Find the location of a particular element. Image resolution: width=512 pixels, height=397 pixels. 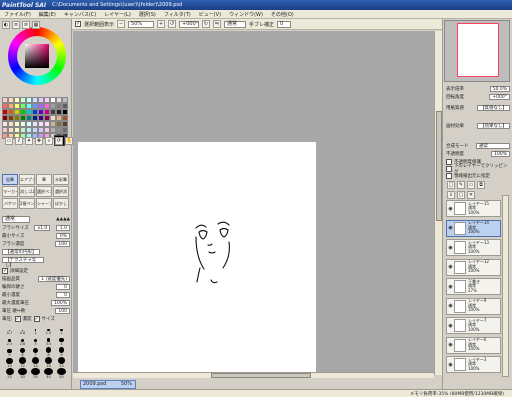

canvas-horizontal-scrollbar is located at coordinates (253, 375).